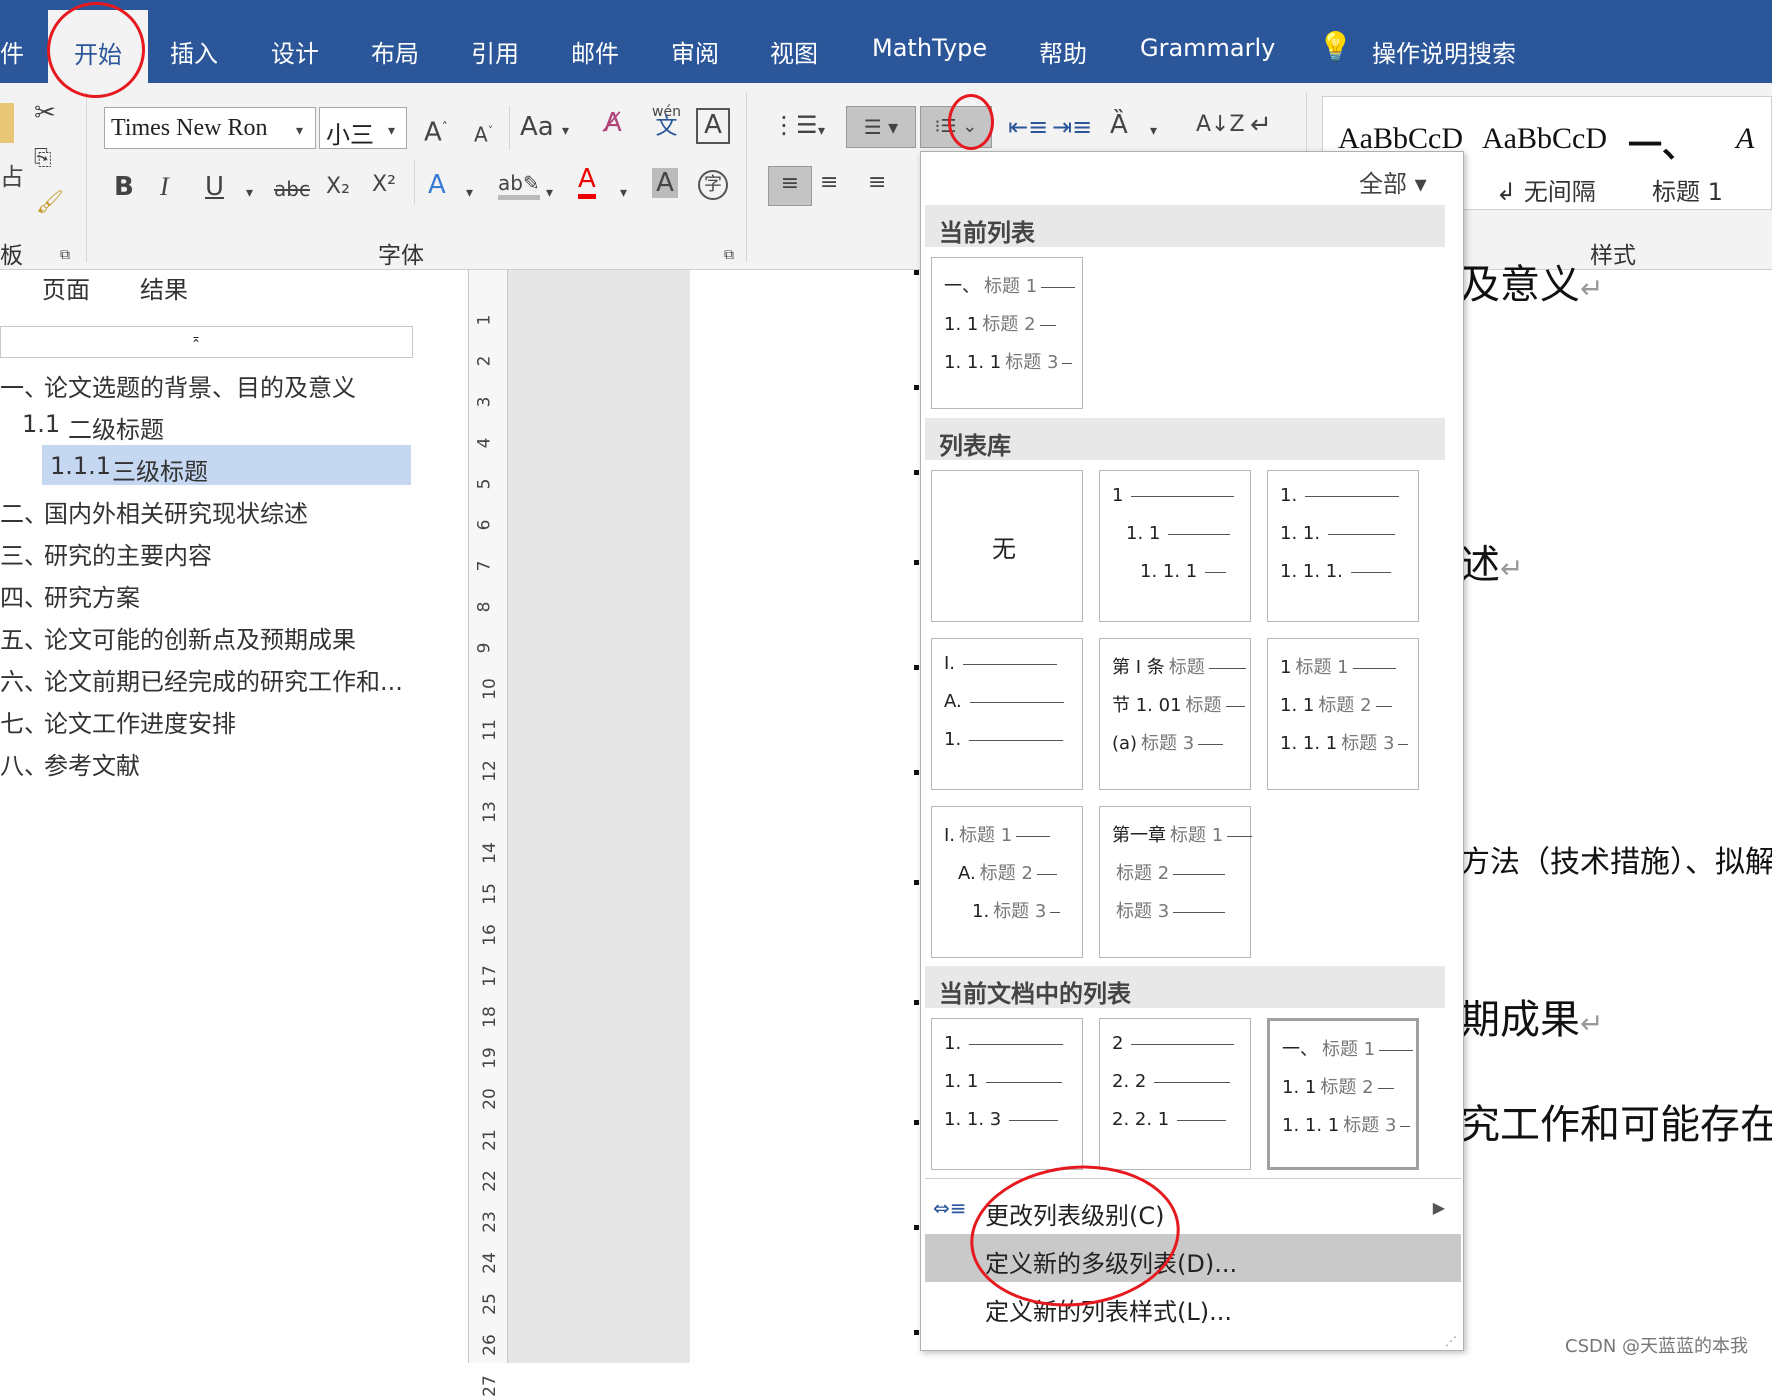 The width and height of the screenshot is (1772, 1397). Describe the element at coordinates (196, 338) in the screenshot. I see `collapse-icon: ⌅` at that location.